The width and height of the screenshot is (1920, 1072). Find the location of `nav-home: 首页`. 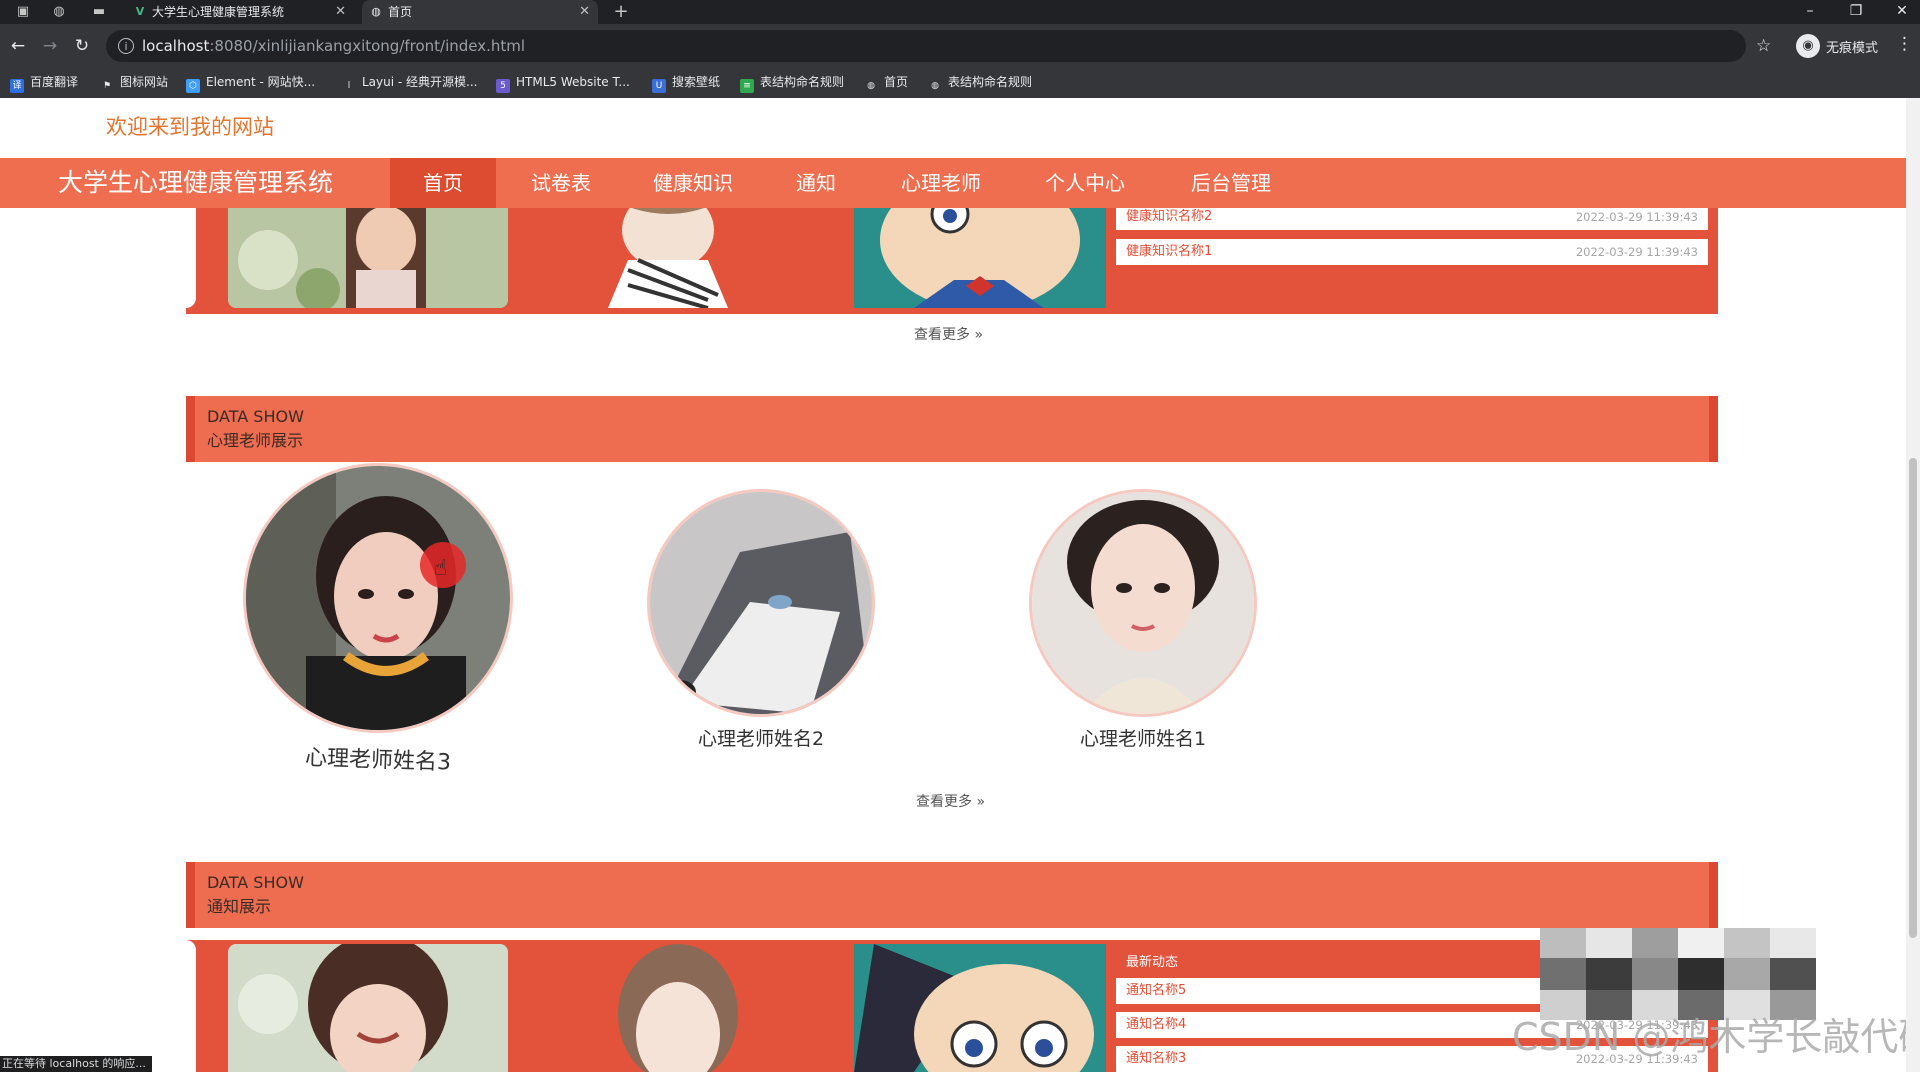

nav-home: 首页 is located at coordinates (443, 183).